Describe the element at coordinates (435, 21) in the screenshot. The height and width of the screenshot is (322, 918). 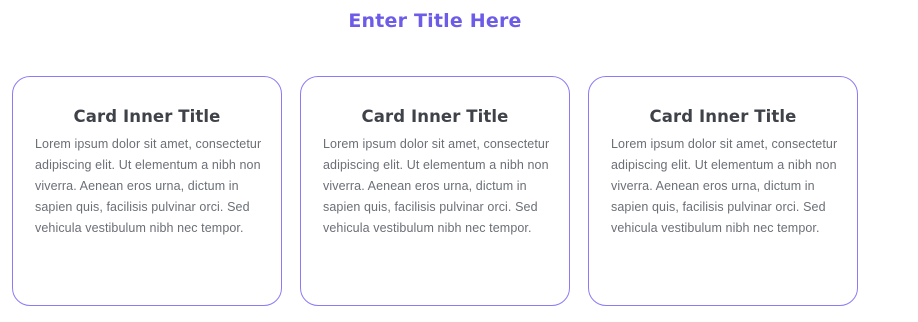
I see `page-title: Enter Title Here` at that location.